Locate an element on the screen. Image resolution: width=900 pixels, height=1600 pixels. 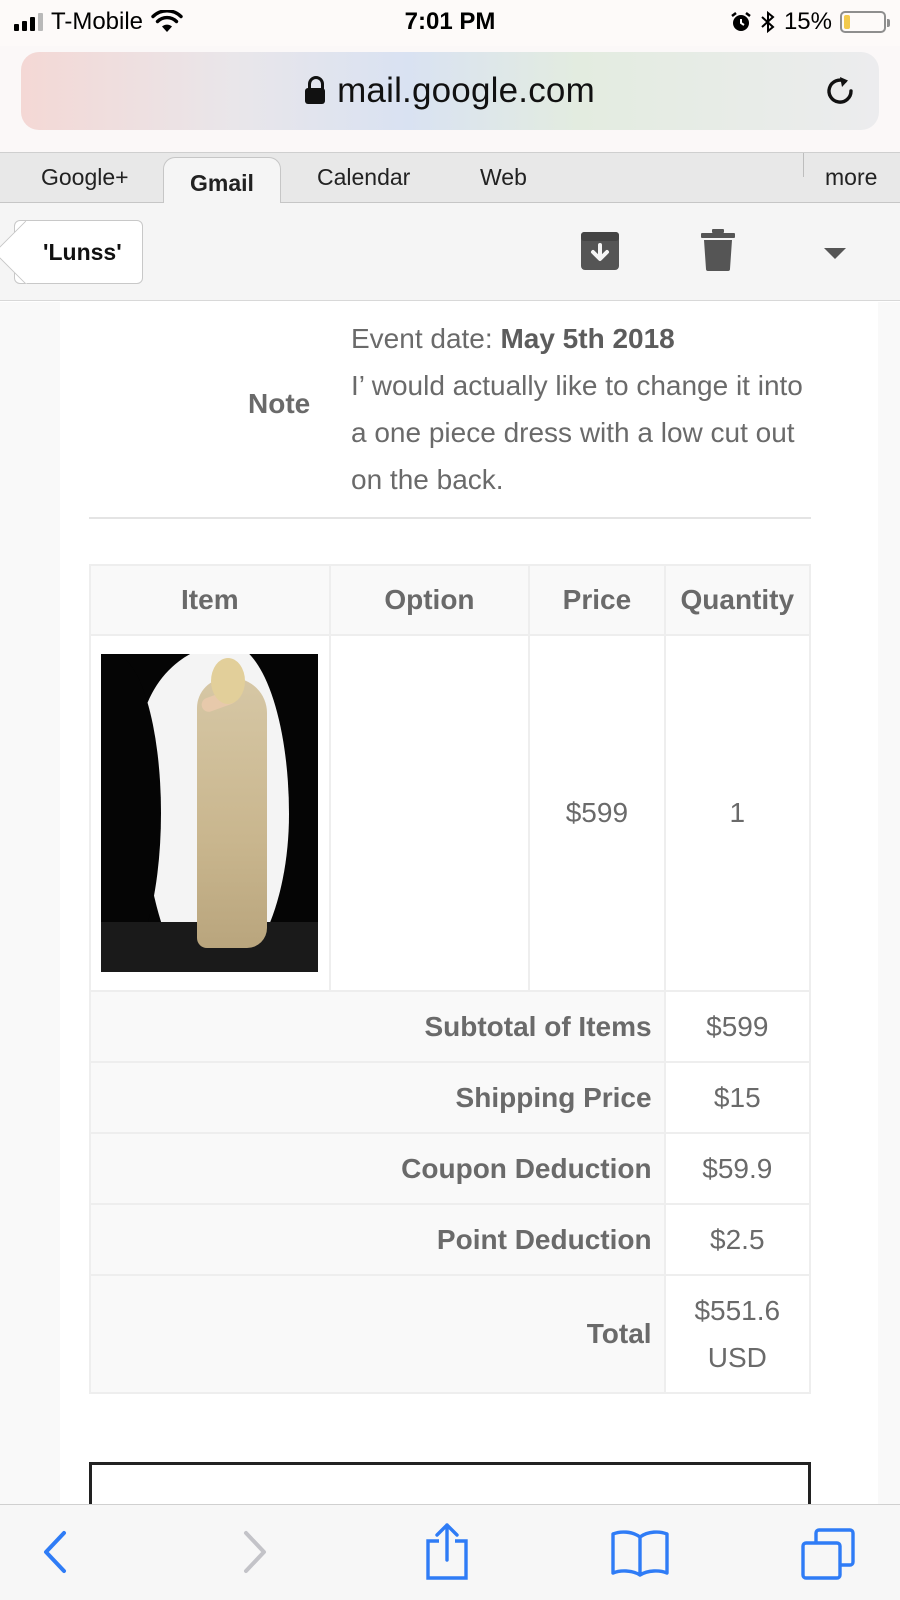
tab-separator is located at coordinates (803, 165).